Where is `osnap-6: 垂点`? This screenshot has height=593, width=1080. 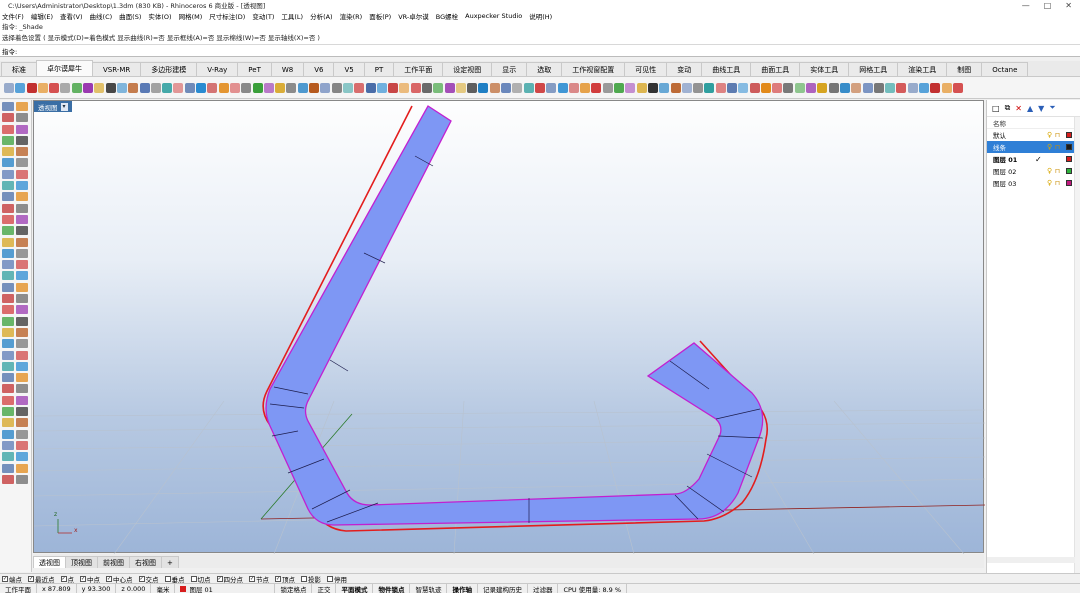 osnap-6: 垂点 is located at coordinates (174, 579).